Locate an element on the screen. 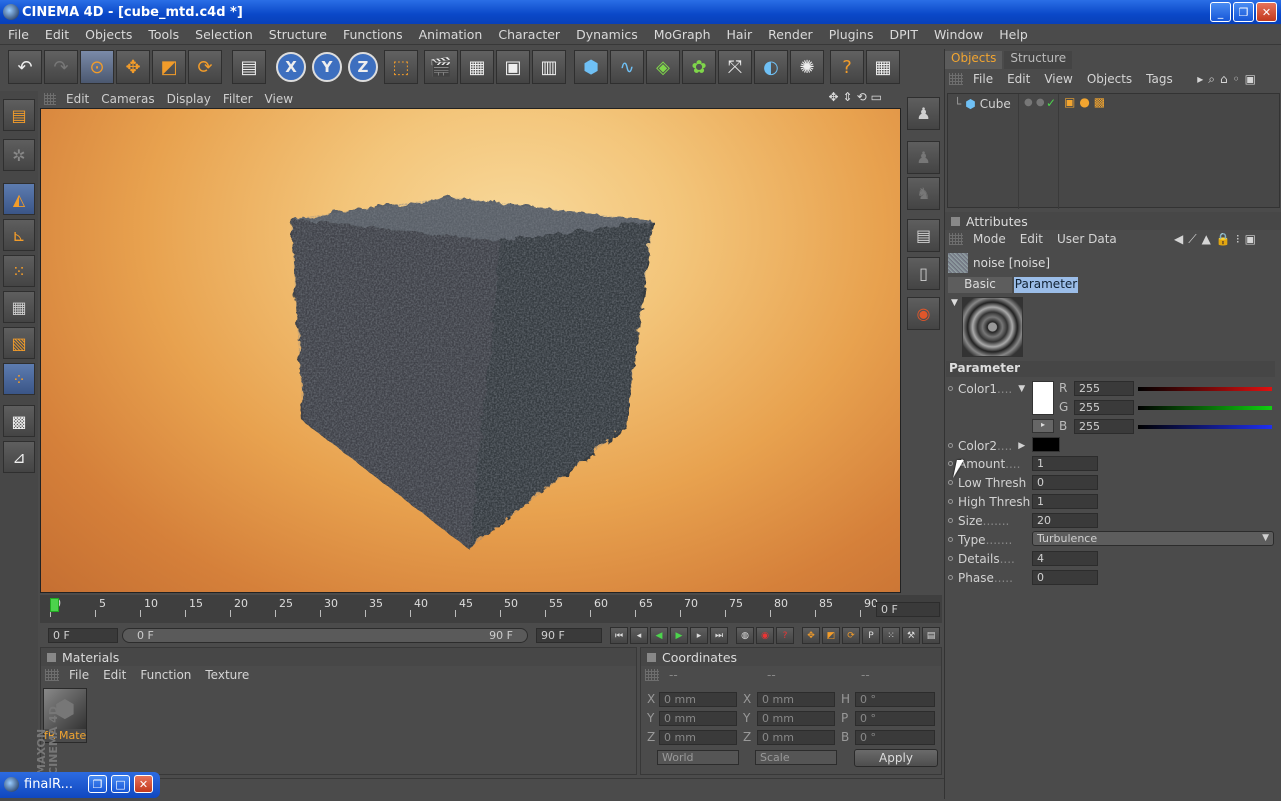 The height and width of the screenshot is (801, 1281). render-active-view-icon: ▤ is located at coordinates (923, 235).